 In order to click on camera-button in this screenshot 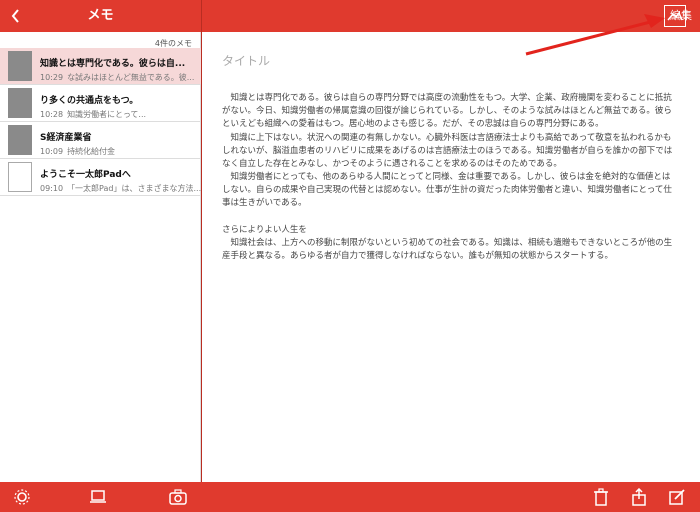, I will do `click(178, 497)`.